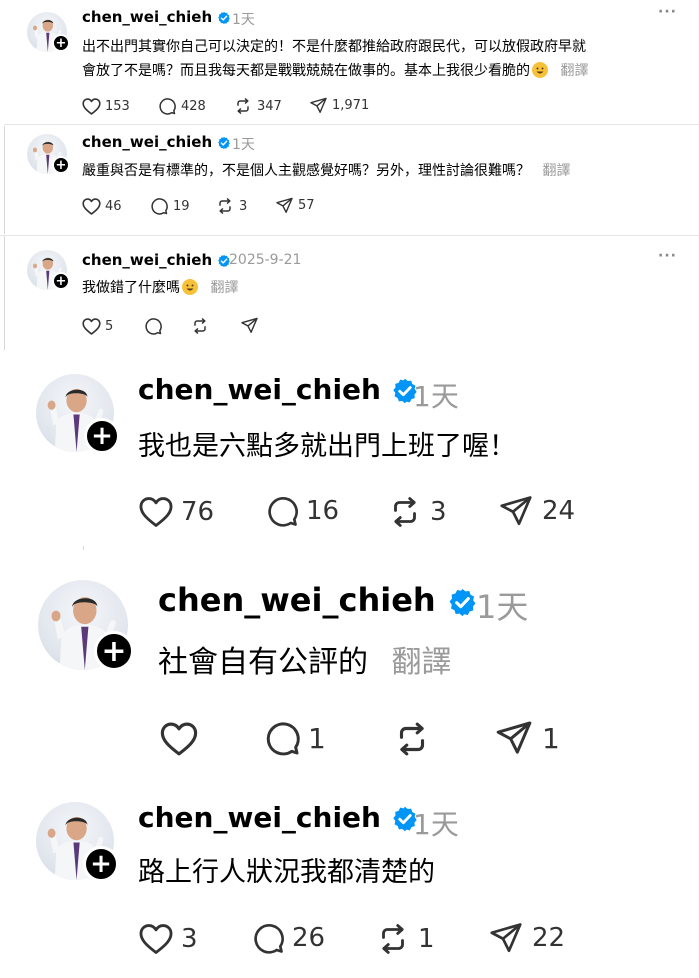 This screenshot has width=699, height=978. Describe the element at coordinates (269, 106) in the screenshot. I see `repost-count: 347` at that location.